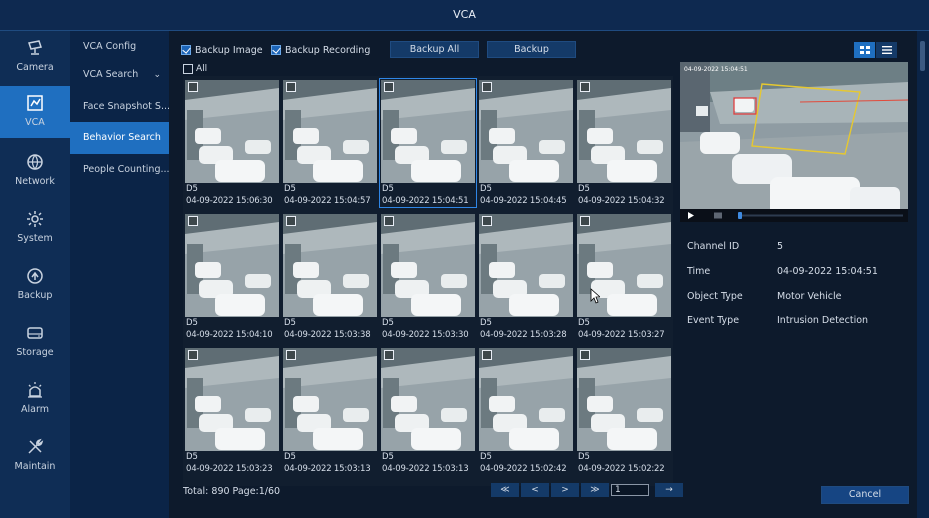  I want to click on result-thumbnail: D5 04-09-2022 15:04:10, so click(232, 277).